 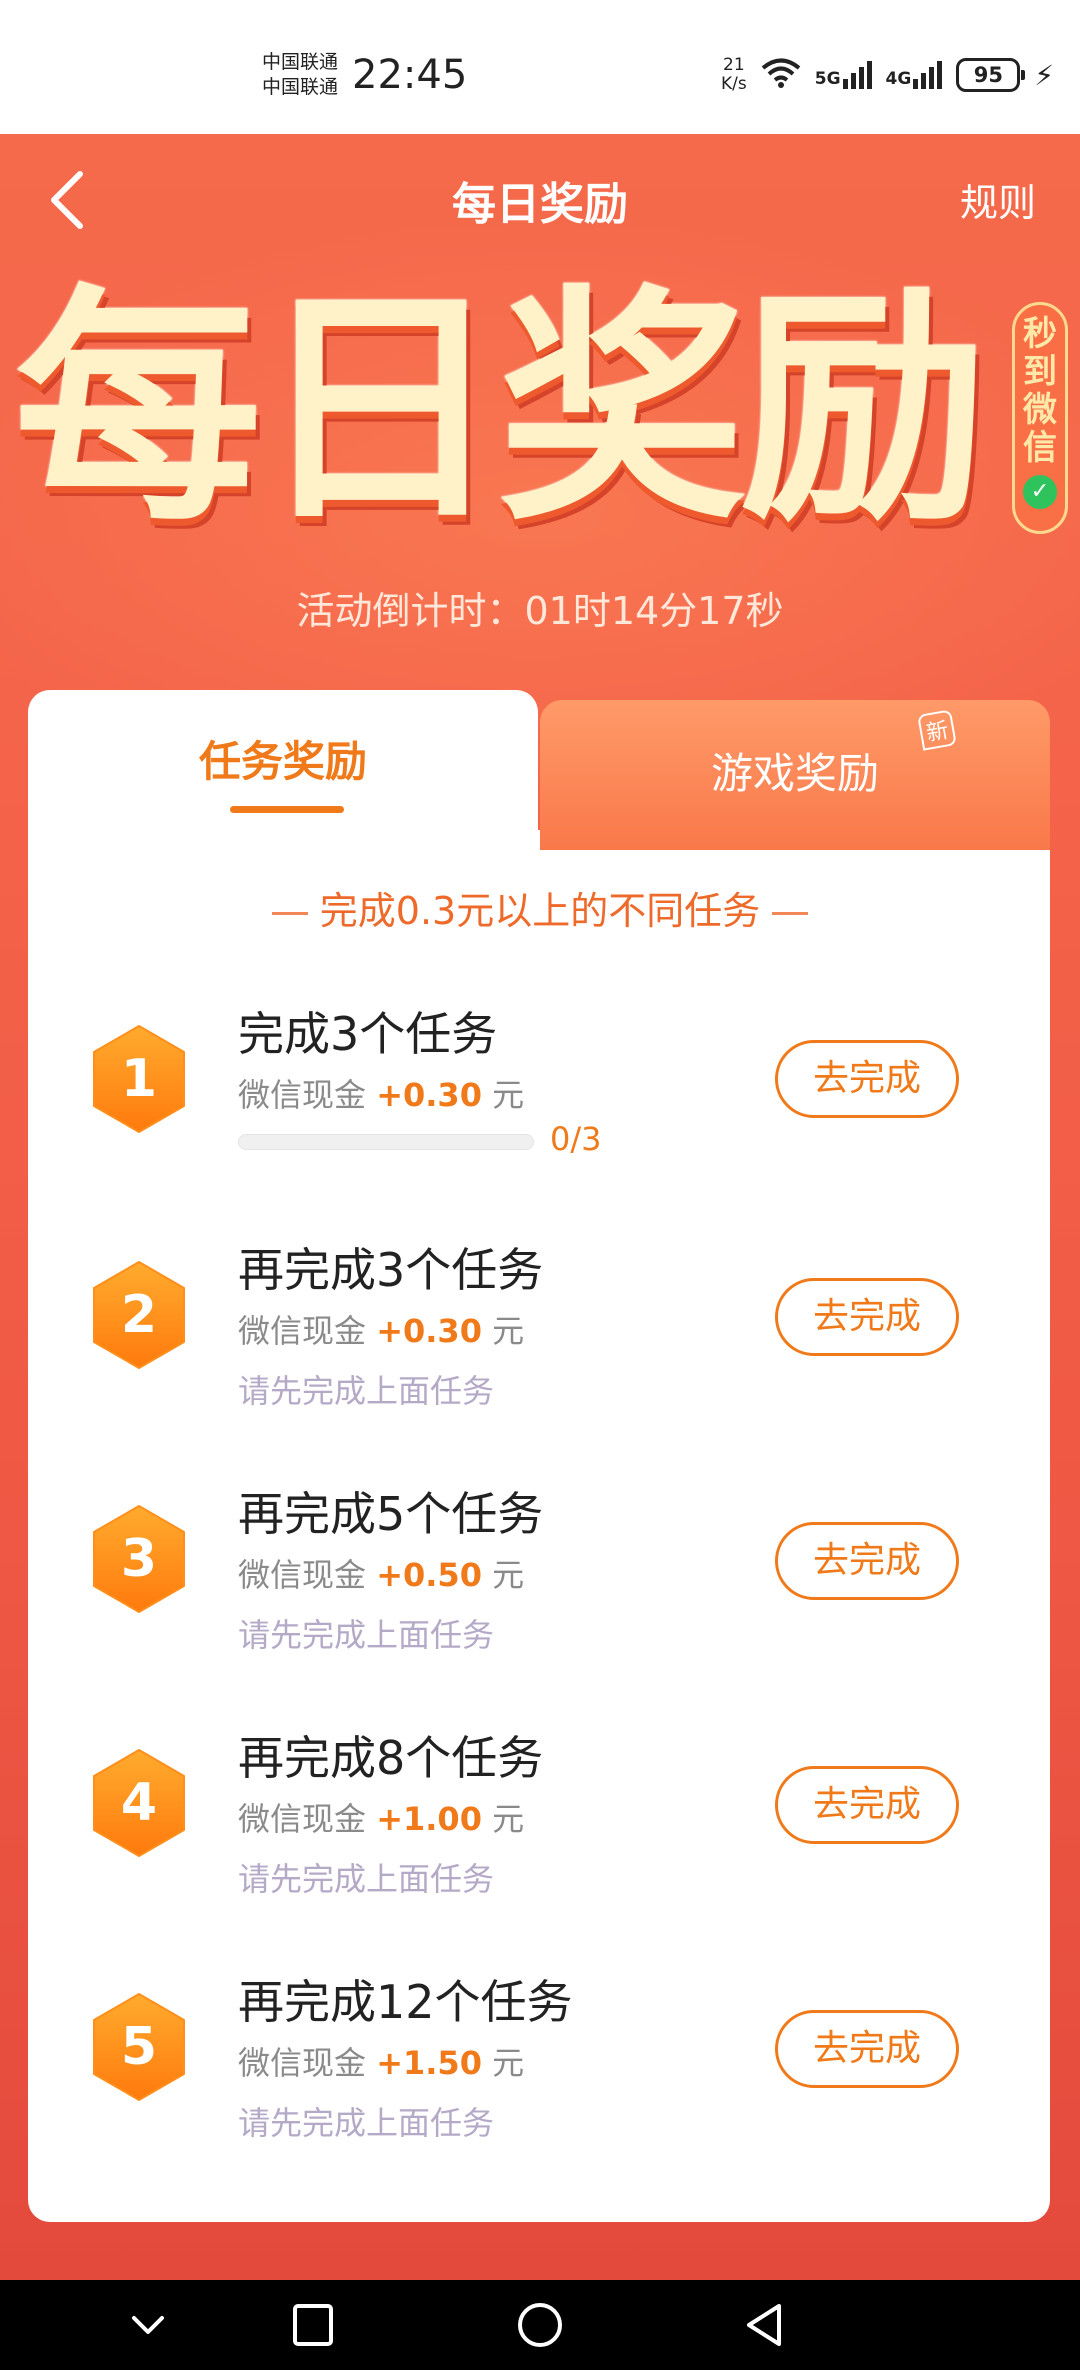 What do you see at coordinates (501, 410) in the screenshot?
I see `hero-title: 每日奖励` at bounding box center [501, 410].